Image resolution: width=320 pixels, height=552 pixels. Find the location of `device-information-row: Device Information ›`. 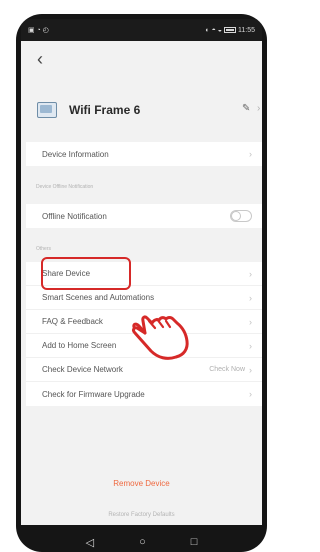

device-information-row: Device Information › is located at coordinates (144, 154).